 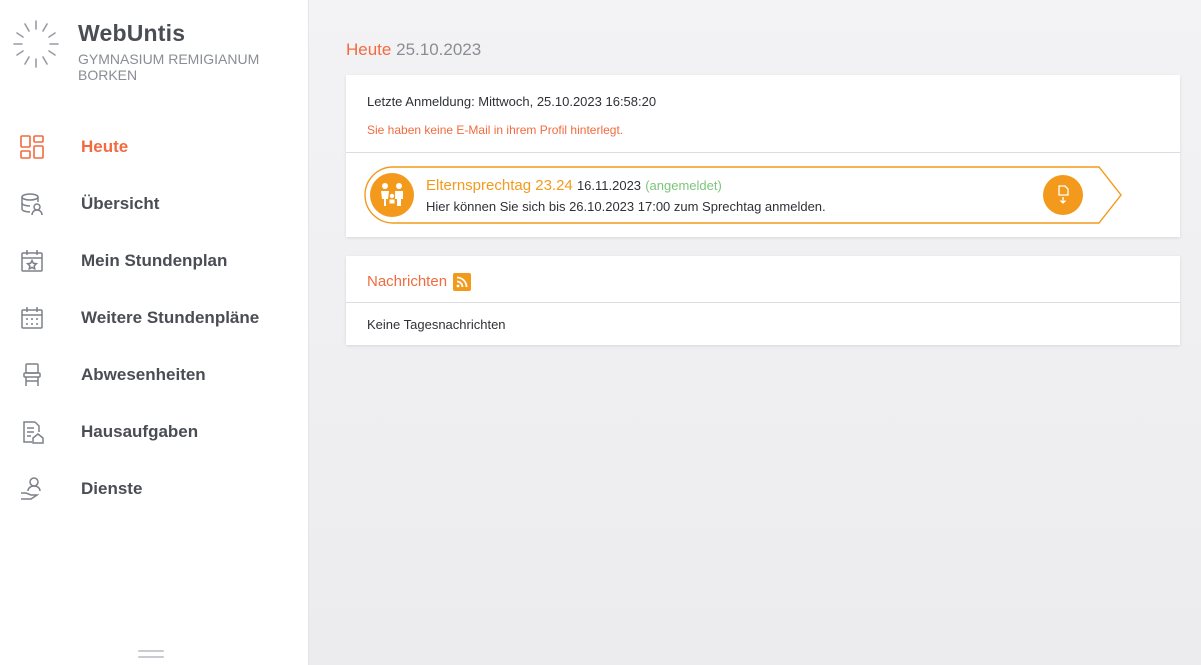 What do you see at coordinates (499, 185) in the screenshot?
I see `event-name: Elternsprechtag 23.24` at bounding box center [499, 185].